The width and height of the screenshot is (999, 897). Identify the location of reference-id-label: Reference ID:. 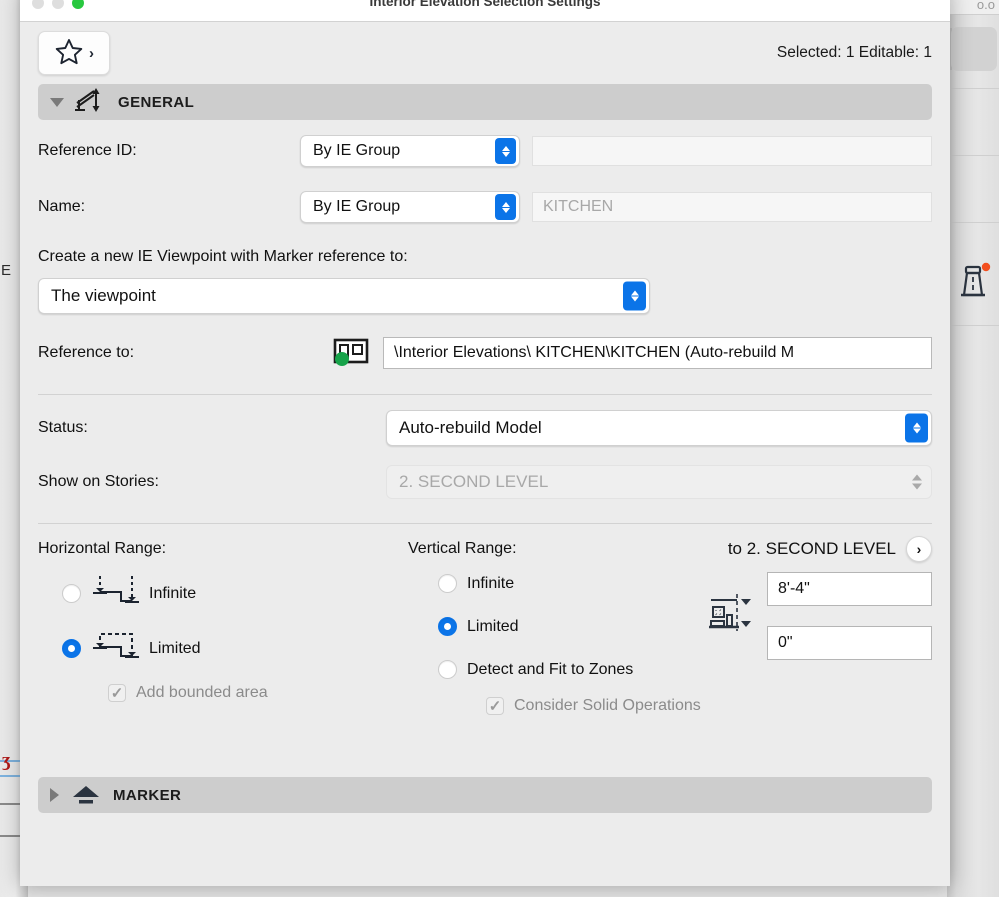
(87, 150).